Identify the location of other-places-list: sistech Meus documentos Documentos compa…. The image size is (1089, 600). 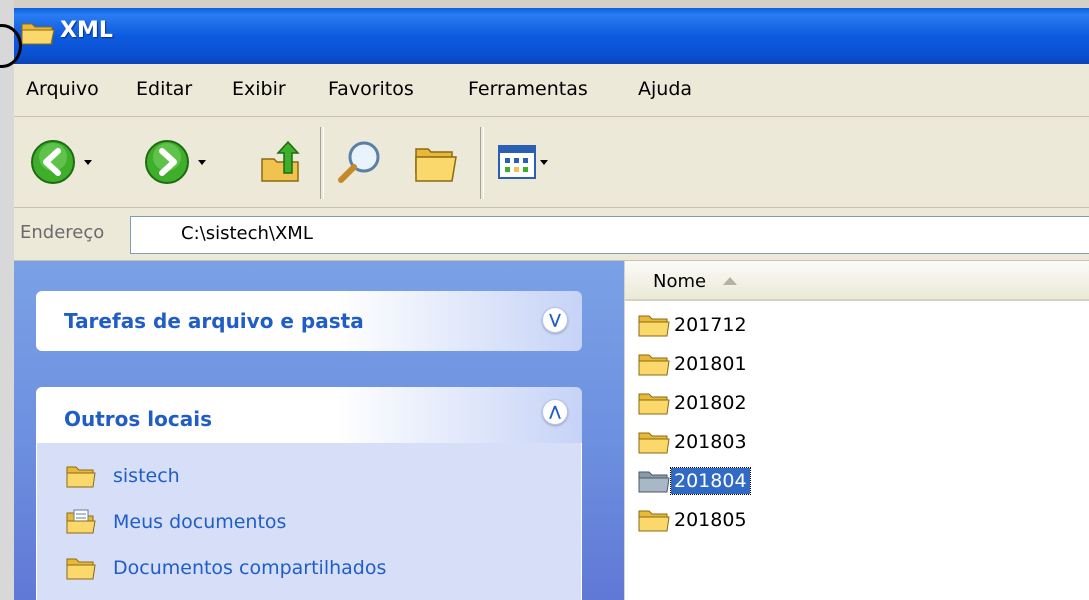
(309, 521).